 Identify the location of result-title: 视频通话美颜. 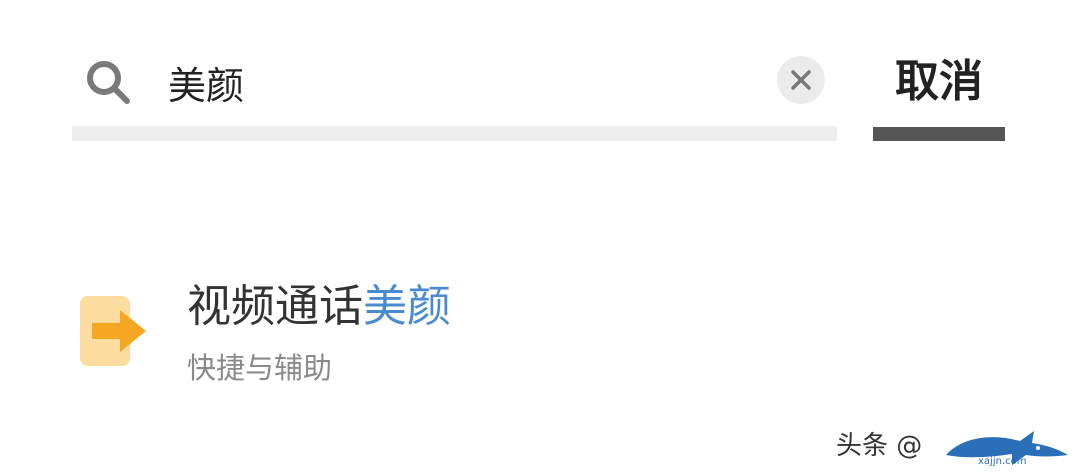
(319, 307).